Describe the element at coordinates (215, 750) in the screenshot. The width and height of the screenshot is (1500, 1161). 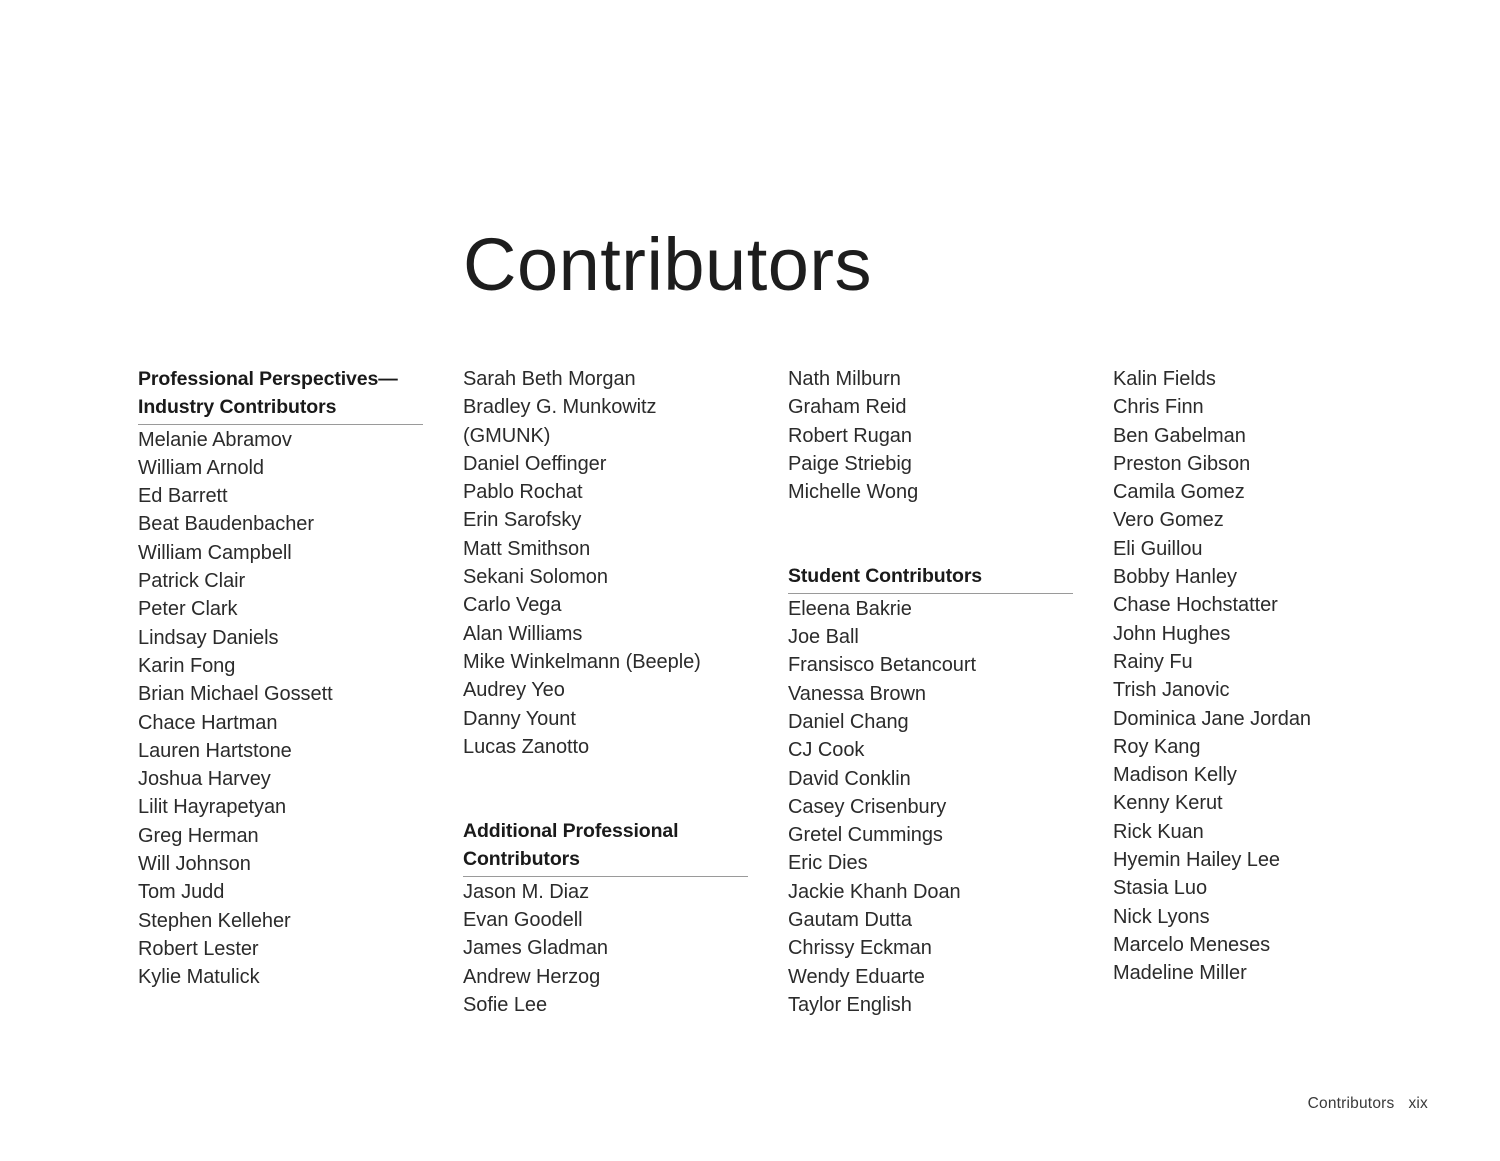
I see `contributor-name: Lauren Hartstone` at that location.